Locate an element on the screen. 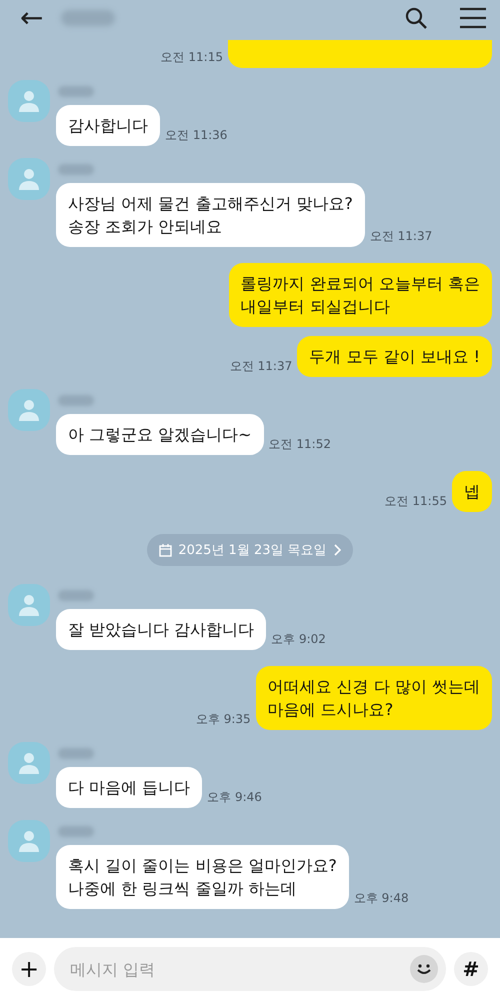 This screenshot has width=500, height=1000. add-button: + is located at coordinates (29, 969).